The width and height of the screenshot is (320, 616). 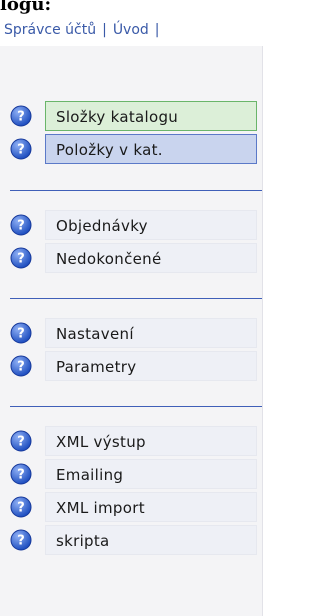 I want to click on sidebar-item-label: Emailing, so click(x=151, y=474).